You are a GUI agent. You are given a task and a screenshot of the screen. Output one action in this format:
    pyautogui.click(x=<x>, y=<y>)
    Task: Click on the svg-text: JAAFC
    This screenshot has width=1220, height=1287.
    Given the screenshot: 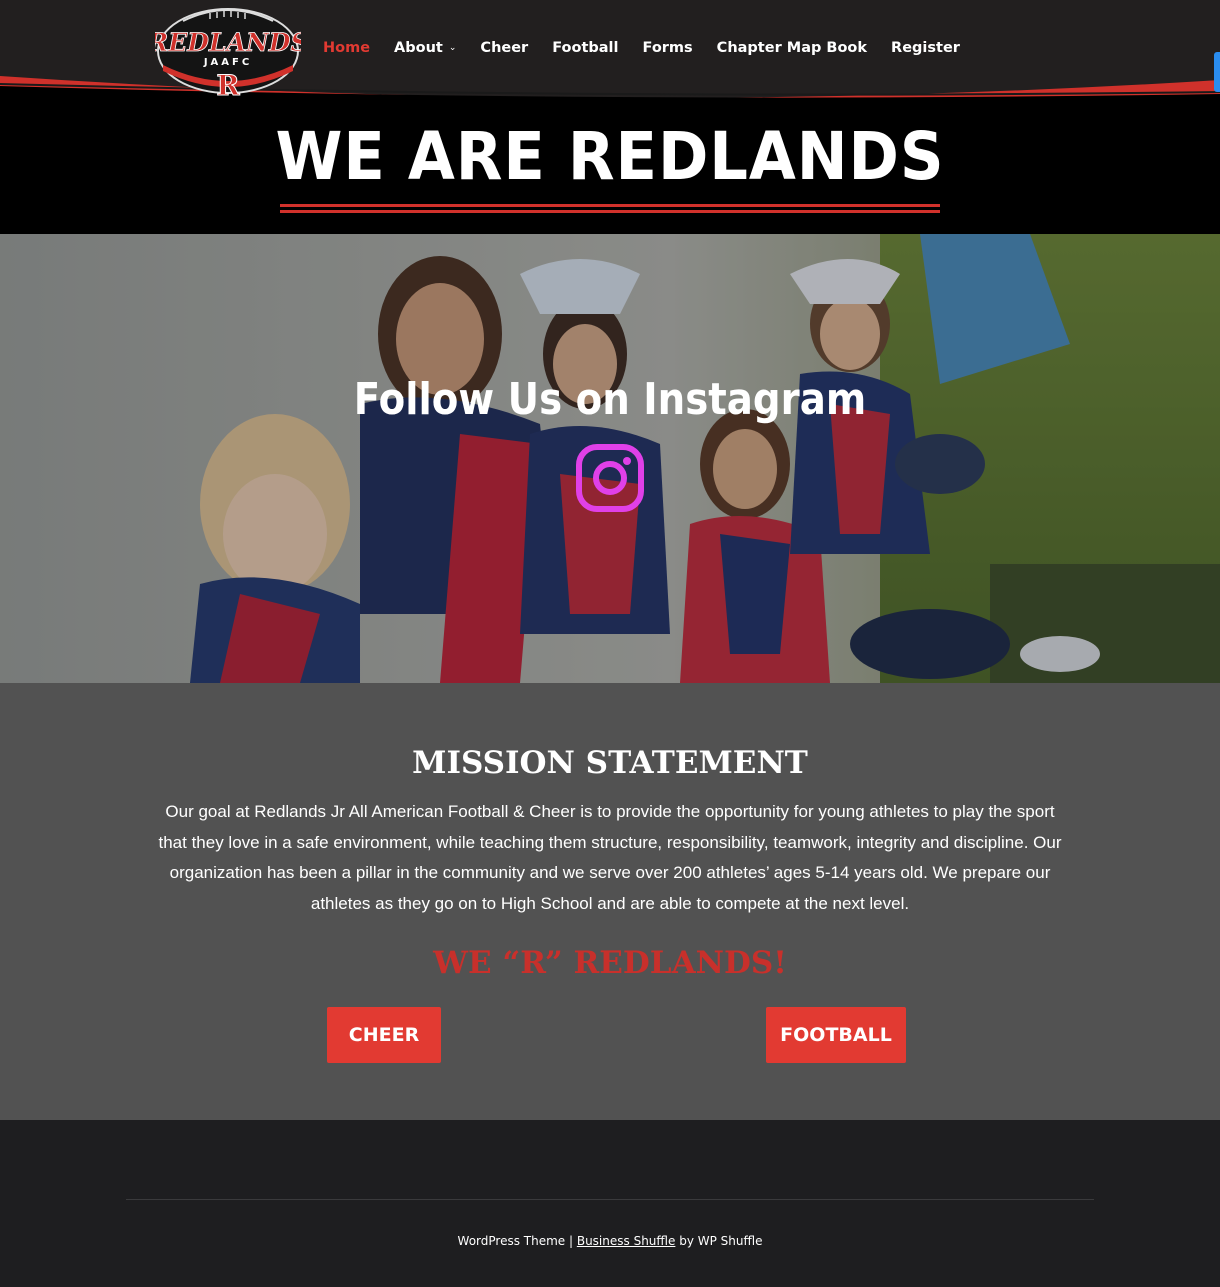 What is the action you would take?
    pyautogui.click(x=227, y=62)
    